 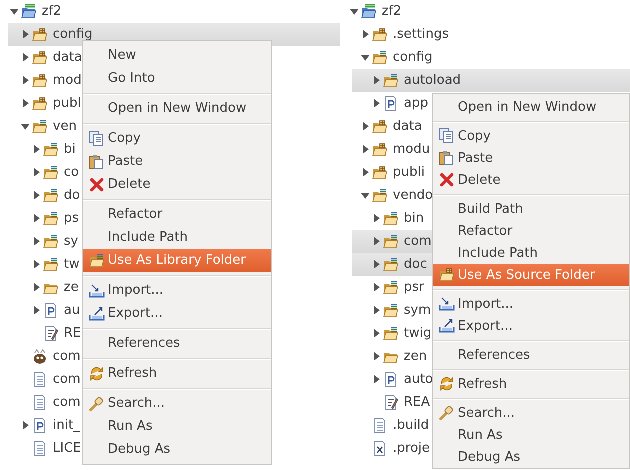 What do you see at coordinates (414, 218) in the screenshot?
I see `tree-item-label: bin` at bounding box center [414, 218].